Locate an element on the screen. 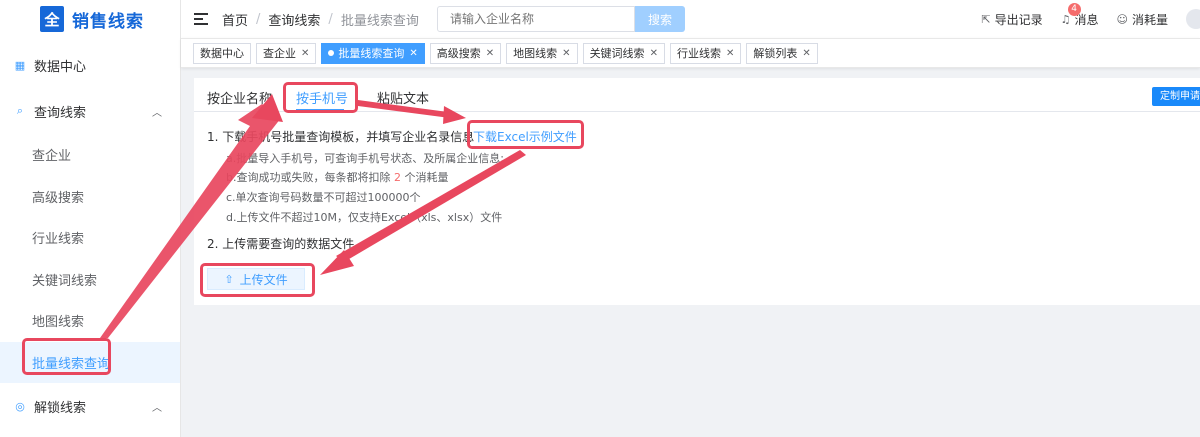 This screenshot has width=1200, height=437. logo: 全 销售线索 is located at coordinates (90, 19).